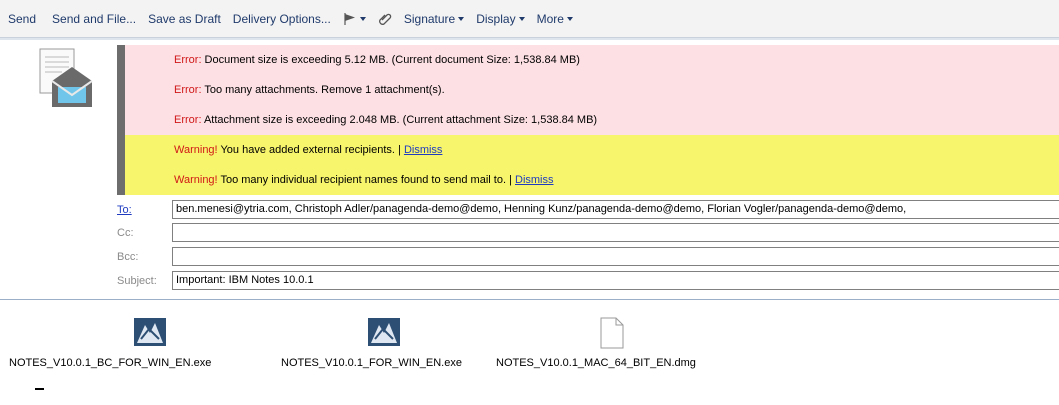 The height and width of the screenshot is (405, 1059). What do you see at coordinates (125, 233) in the screenshot?
I see `cc-label: Cc:` at bounding box center [125, 233].